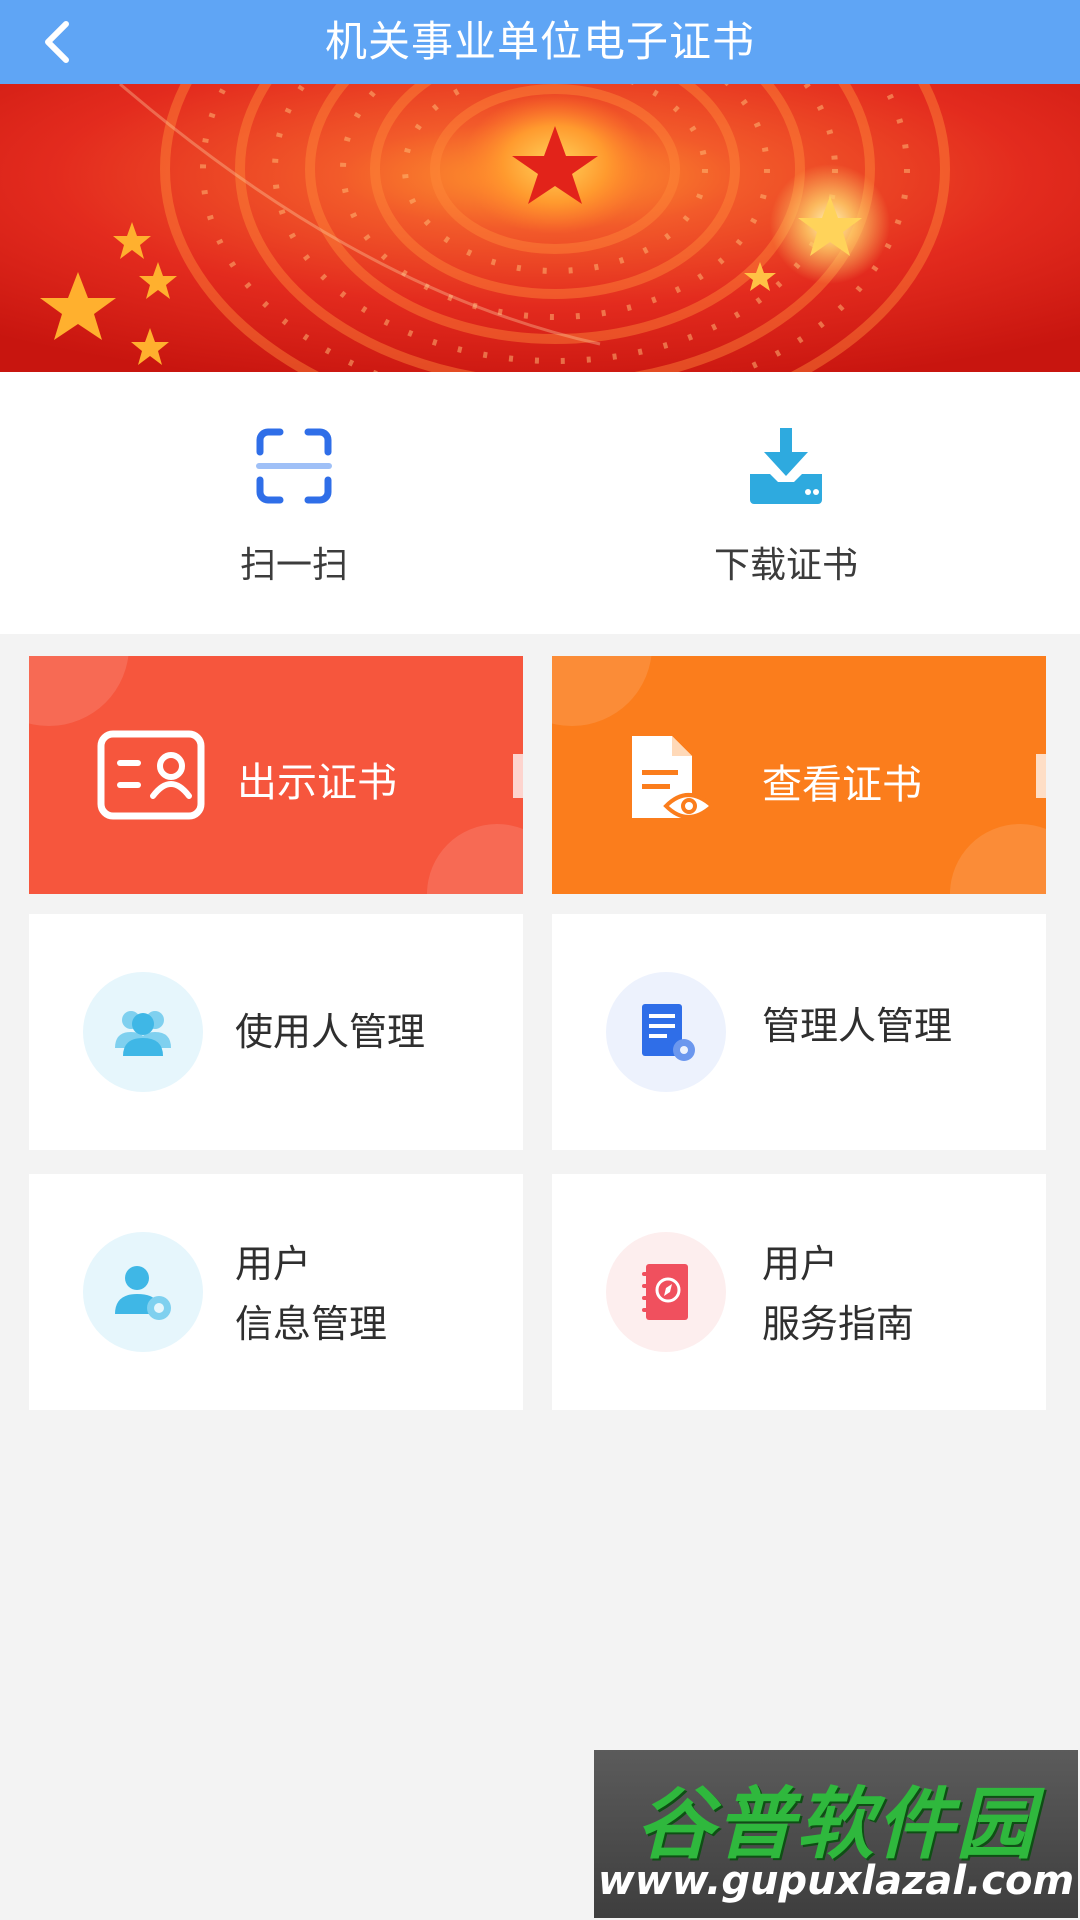  I want to click on guide-book-icon, so click(666, 1292).